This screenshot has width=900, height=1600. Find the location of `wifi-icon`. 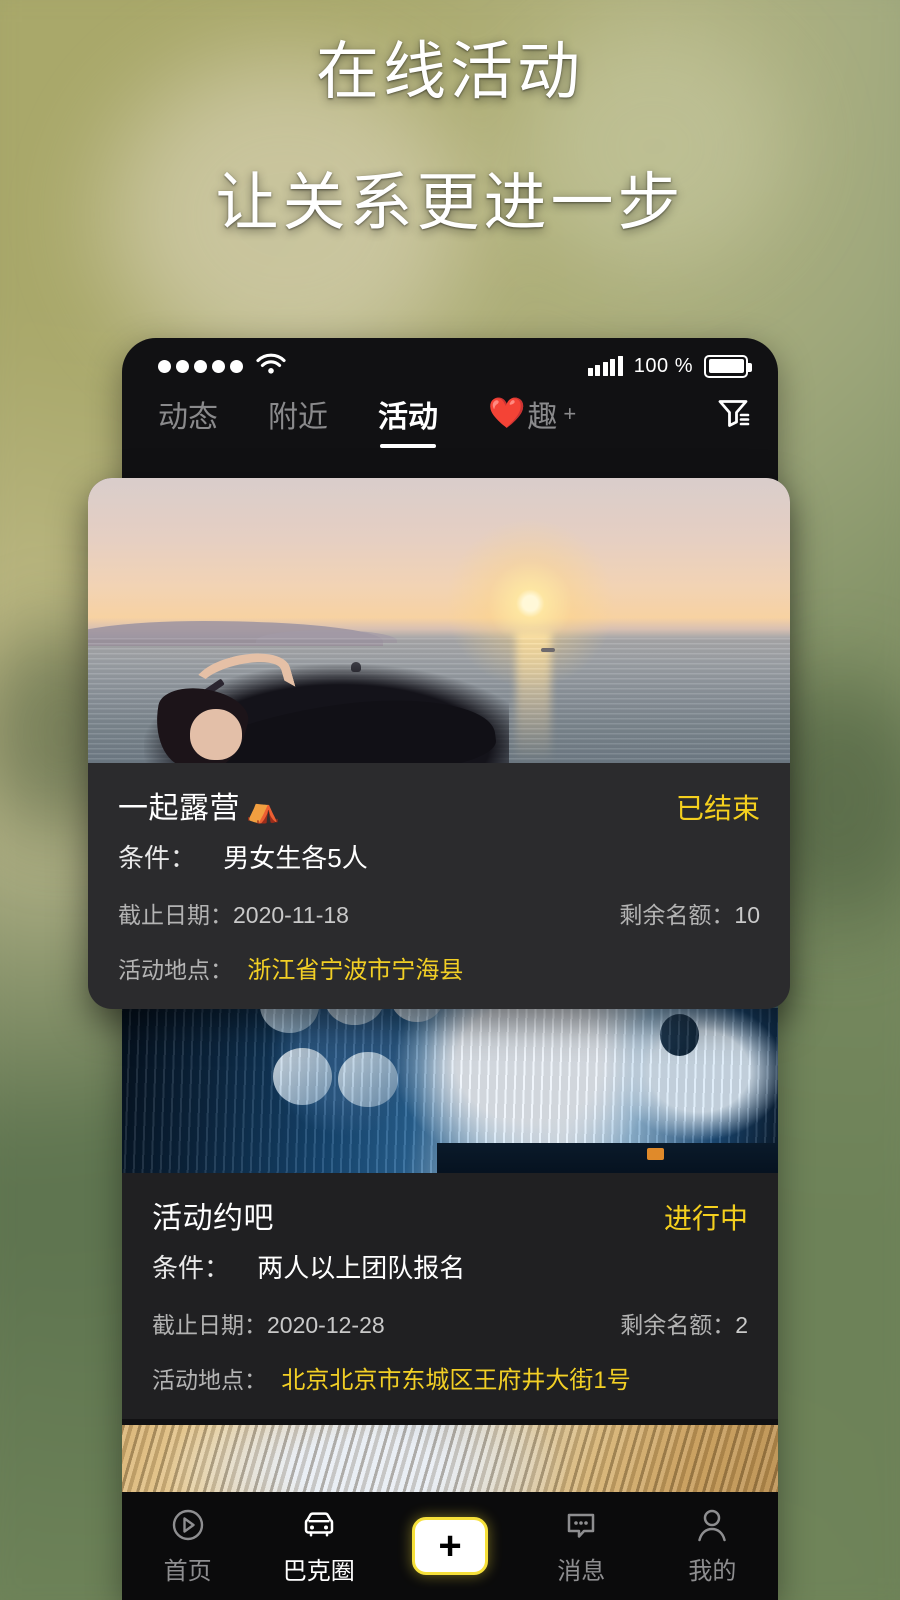

wifi-icon is located at coordinates (271, 366).